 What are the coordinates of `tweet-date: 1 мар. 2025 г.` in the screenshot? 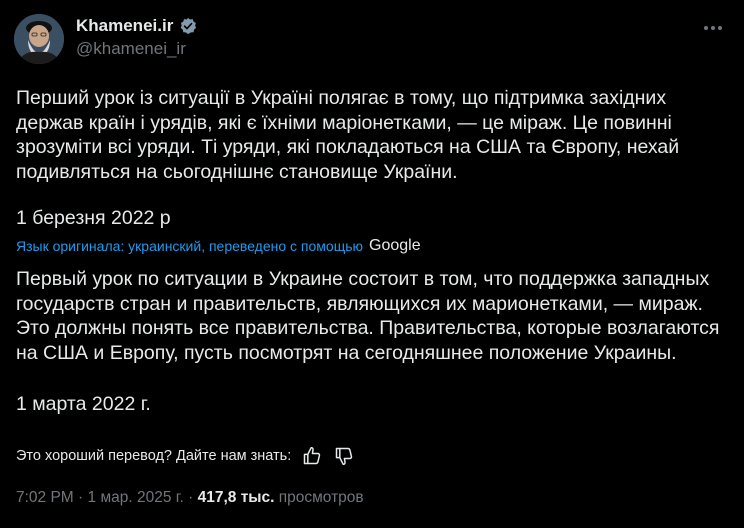 It's located at (136, 497).